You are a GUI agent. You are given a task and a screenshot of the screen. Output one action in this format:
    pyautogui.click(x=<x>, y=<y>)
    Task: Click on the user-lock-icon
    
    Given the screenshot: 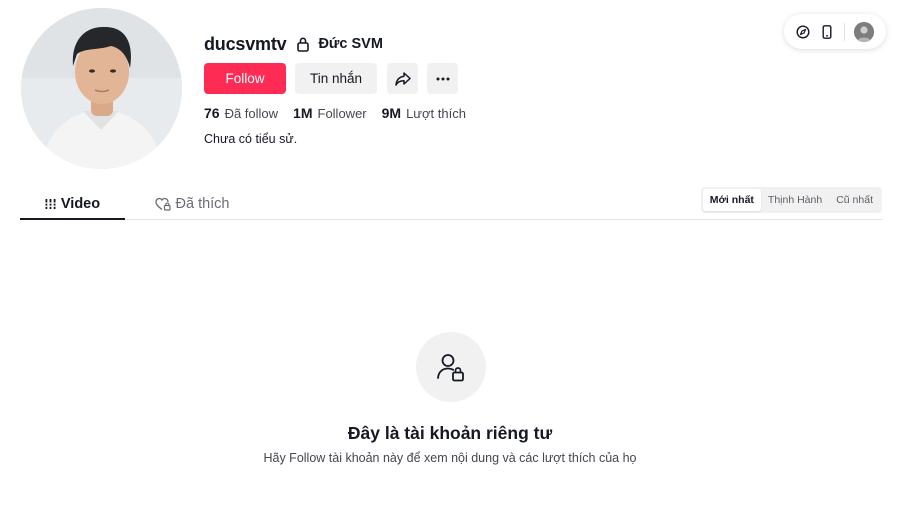 What is the action you would take?
    pyautogui.click(x=451, y=367)
    